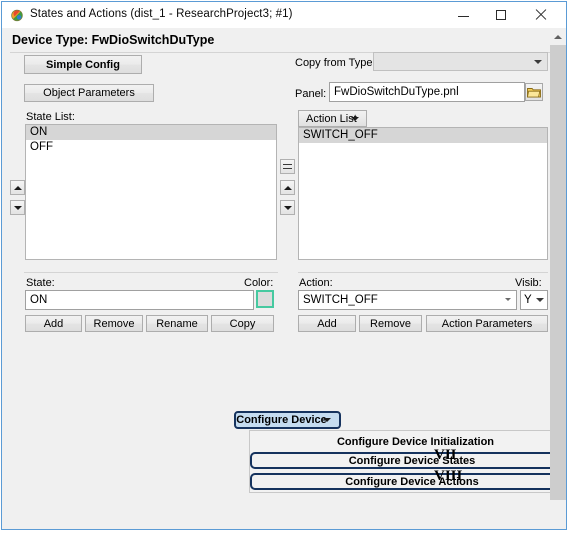 The height and width of the screenshot is (533, 570). What do you see at coordinates (534, 300) in the screenshot?
I see `visib-select: Y` at bounding box center [534, 300].